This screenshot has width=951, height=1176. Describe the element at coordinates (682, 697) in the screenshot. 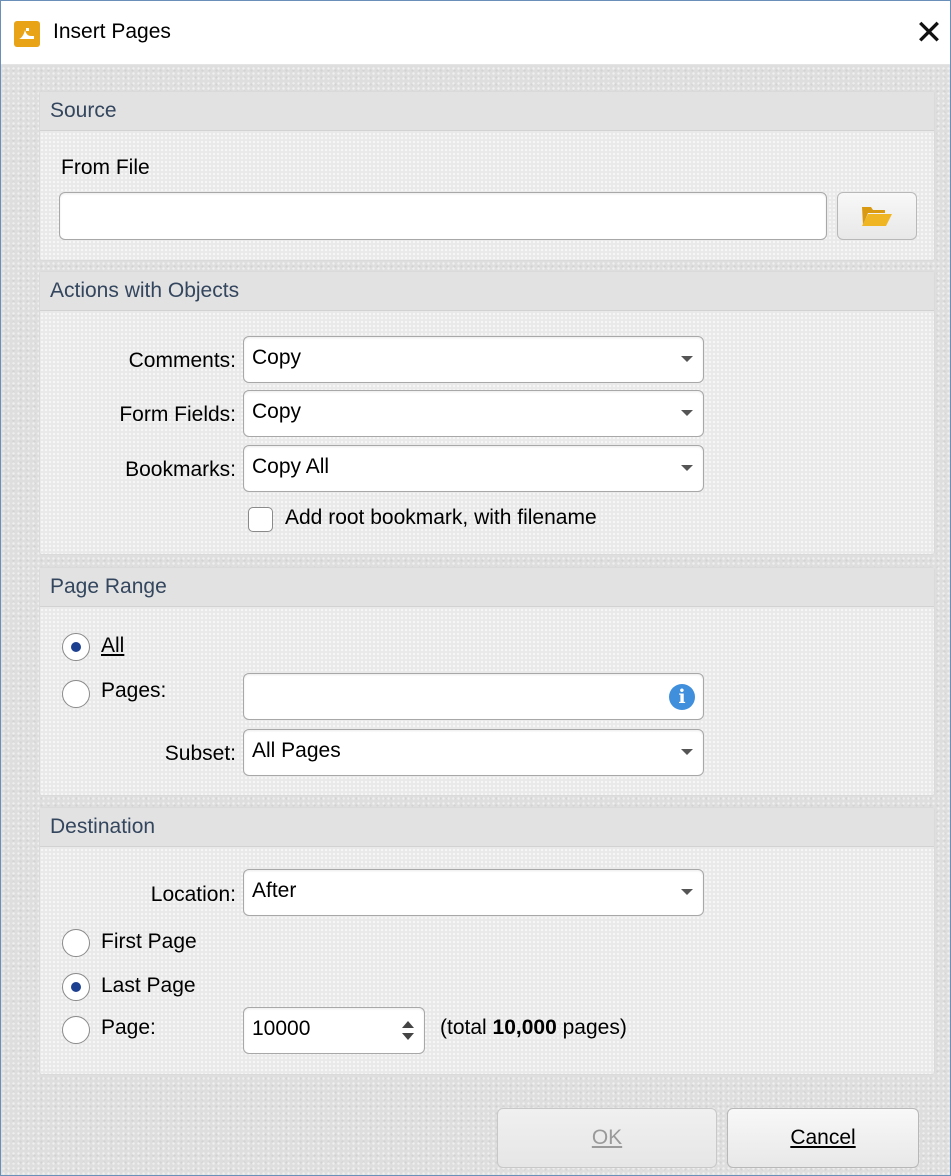

I see `info-icon: i` at that location.